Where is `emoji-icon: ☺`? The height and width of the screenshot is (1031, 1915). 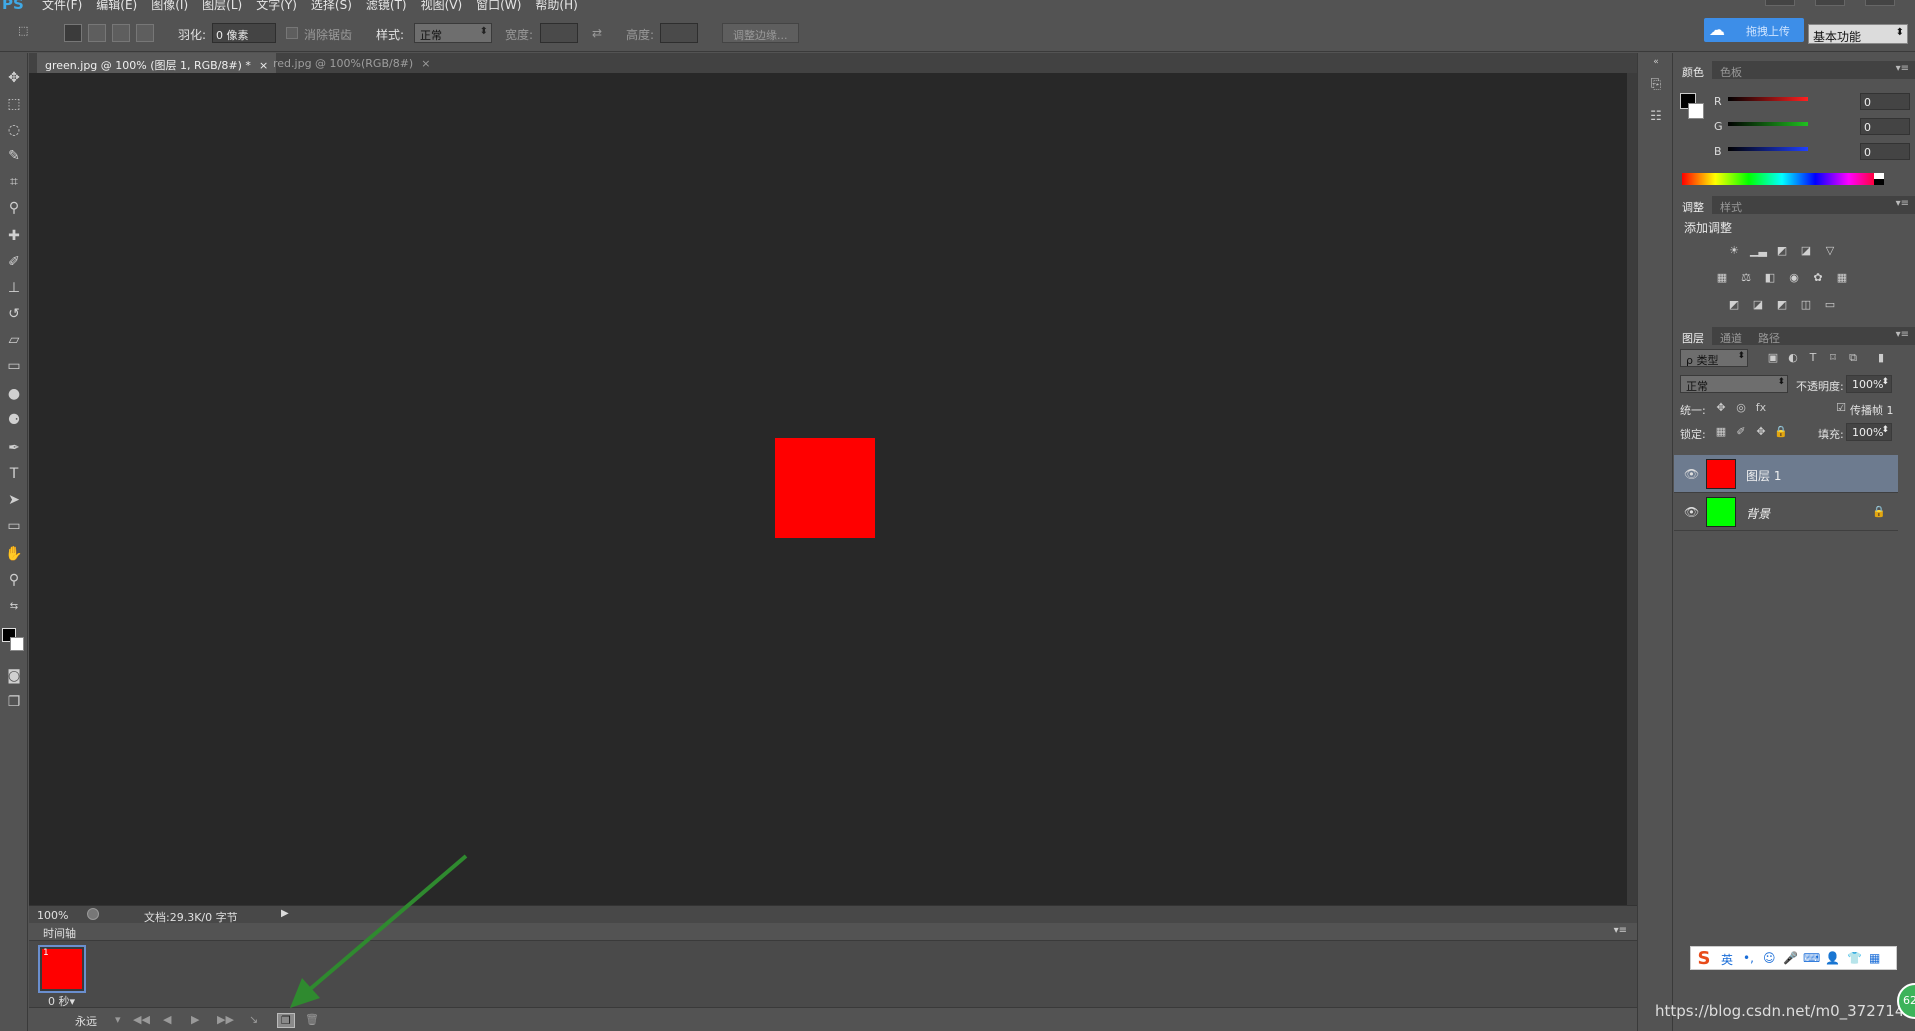
emoji-icon: ☺ is located at coordinates (1769, 958).